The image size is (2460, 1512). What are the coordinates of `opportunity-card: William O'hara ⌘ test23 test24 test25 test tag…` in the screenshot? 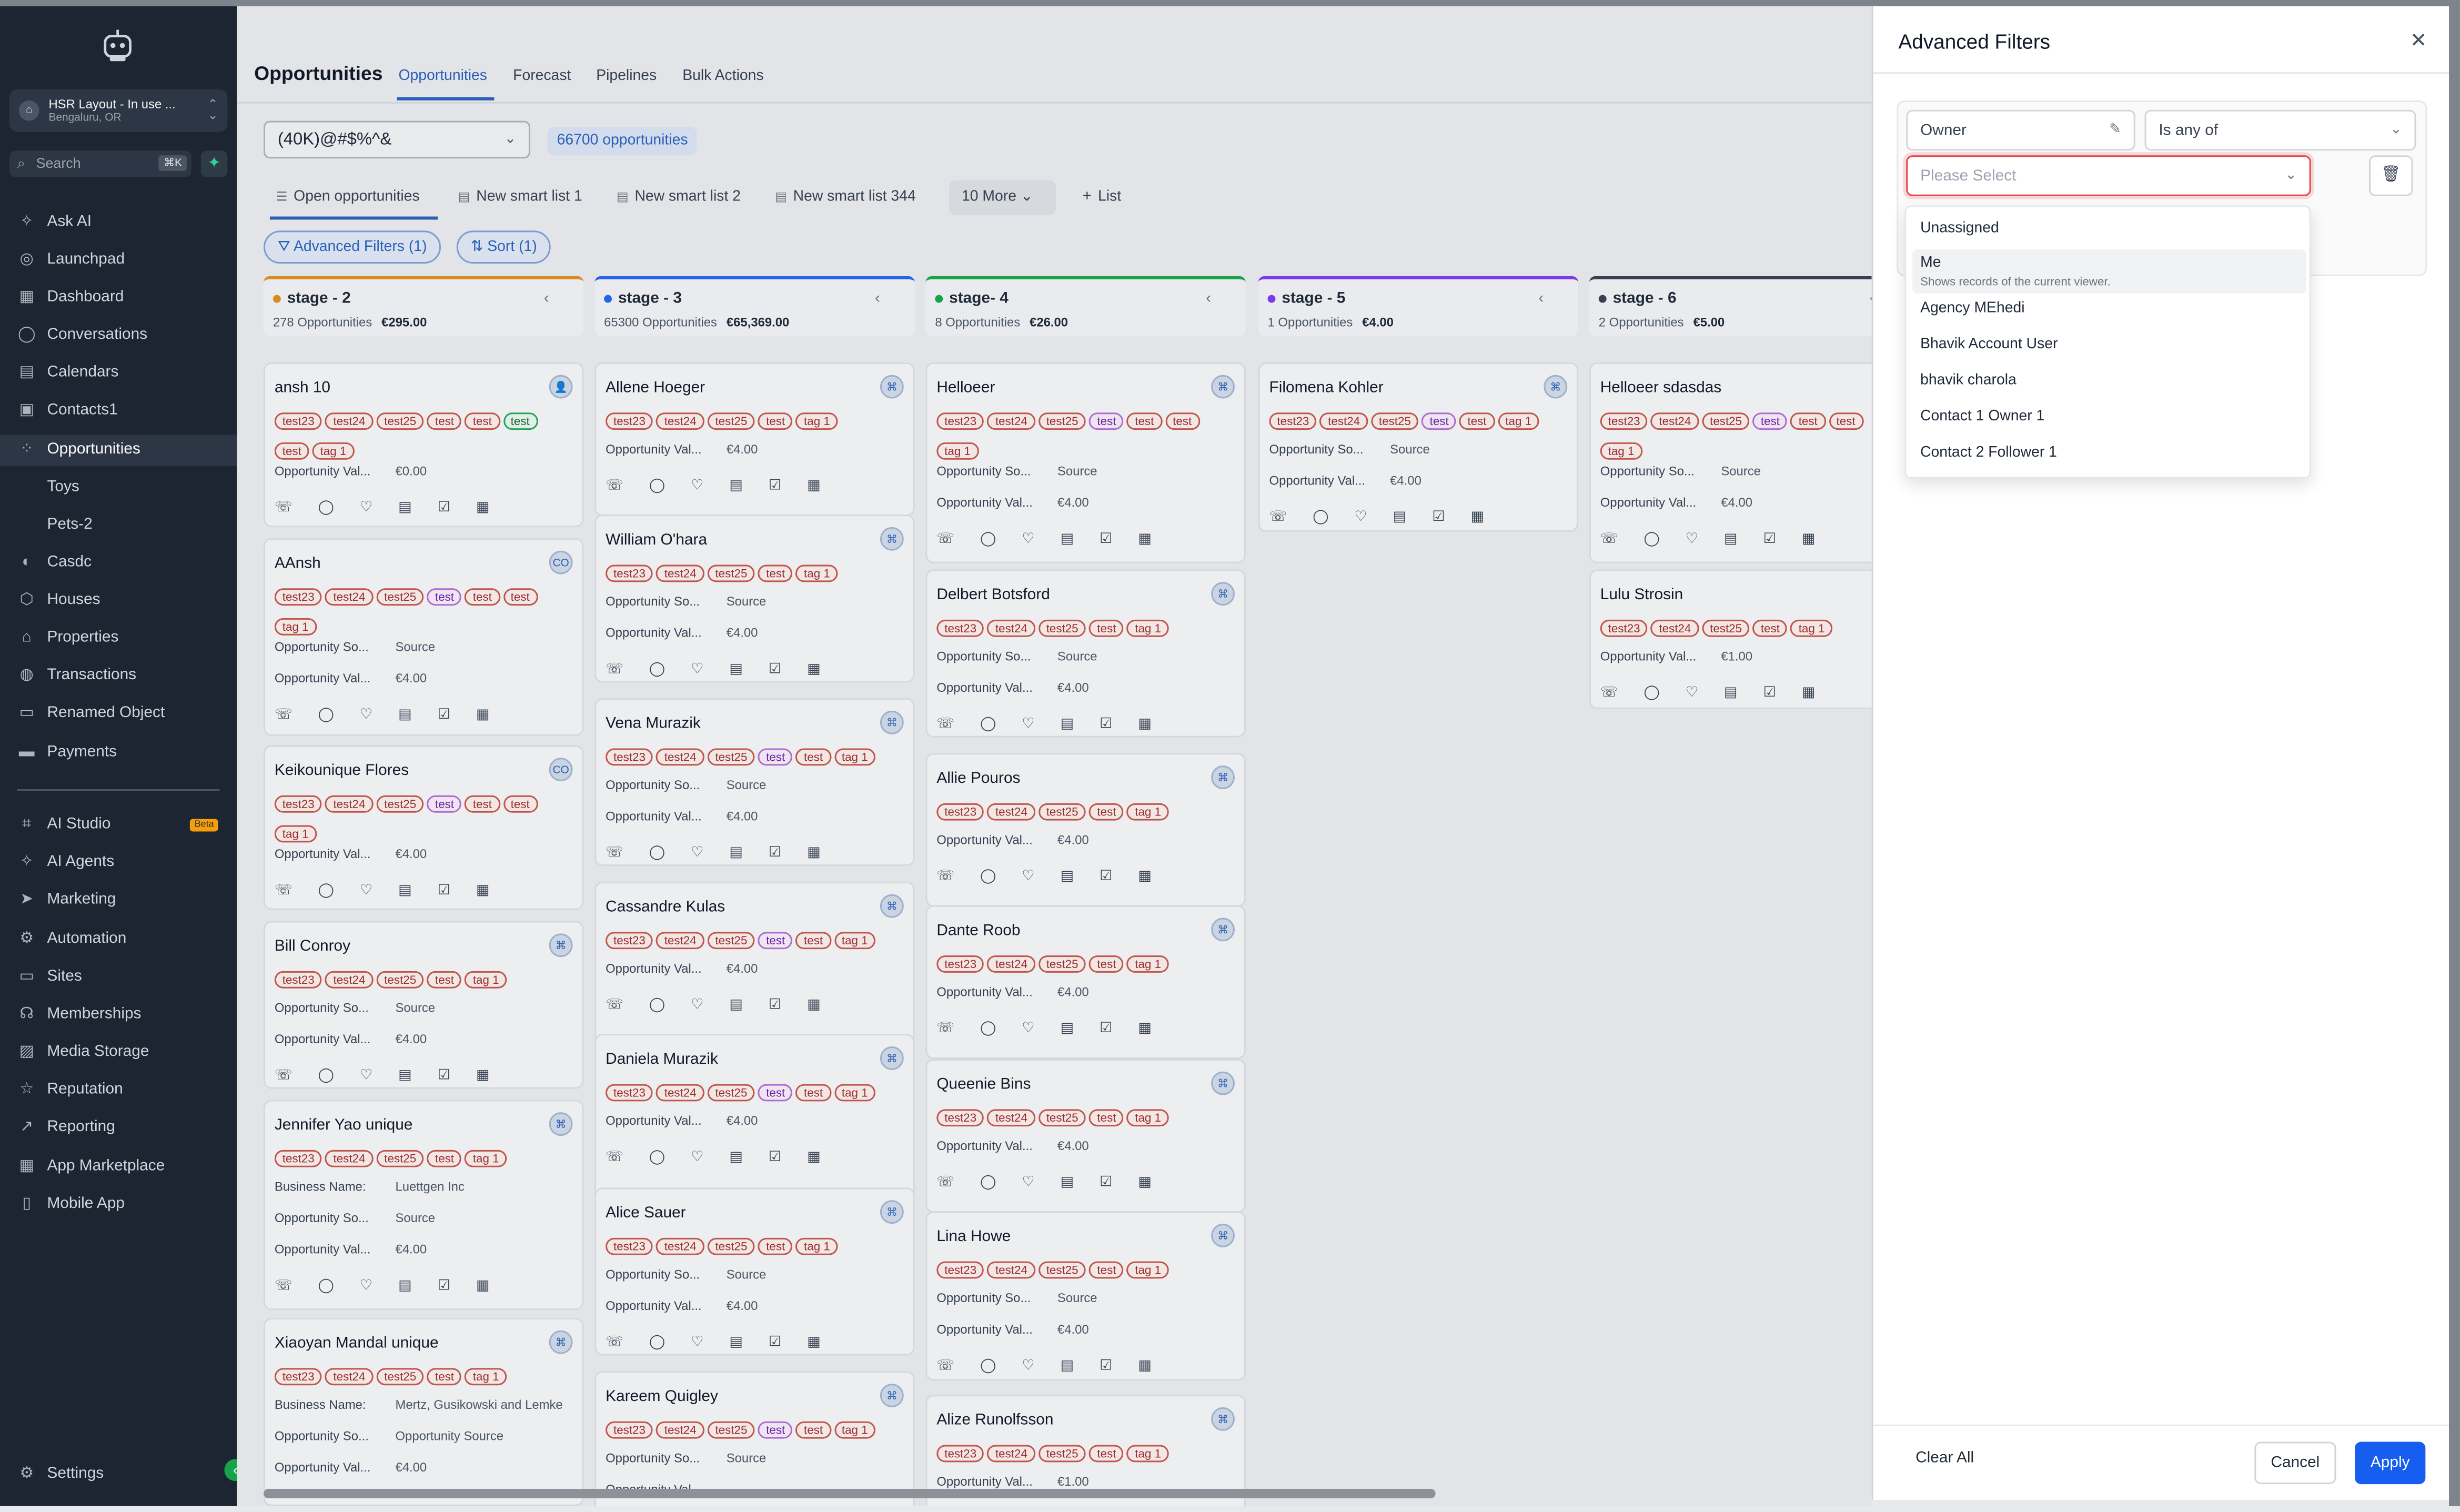 It's located at (754, 599).